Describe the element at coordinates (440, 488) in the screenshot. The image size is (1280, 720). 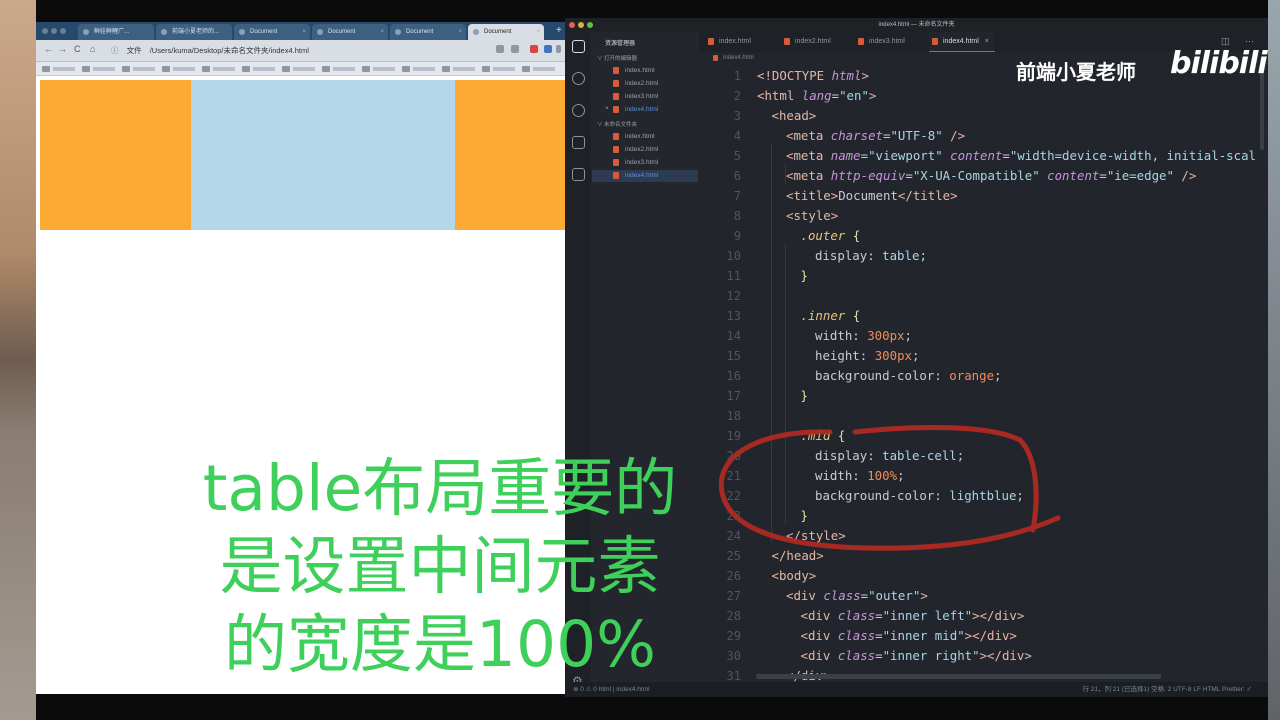
I see `caption-line: table布局重要的` at that location.